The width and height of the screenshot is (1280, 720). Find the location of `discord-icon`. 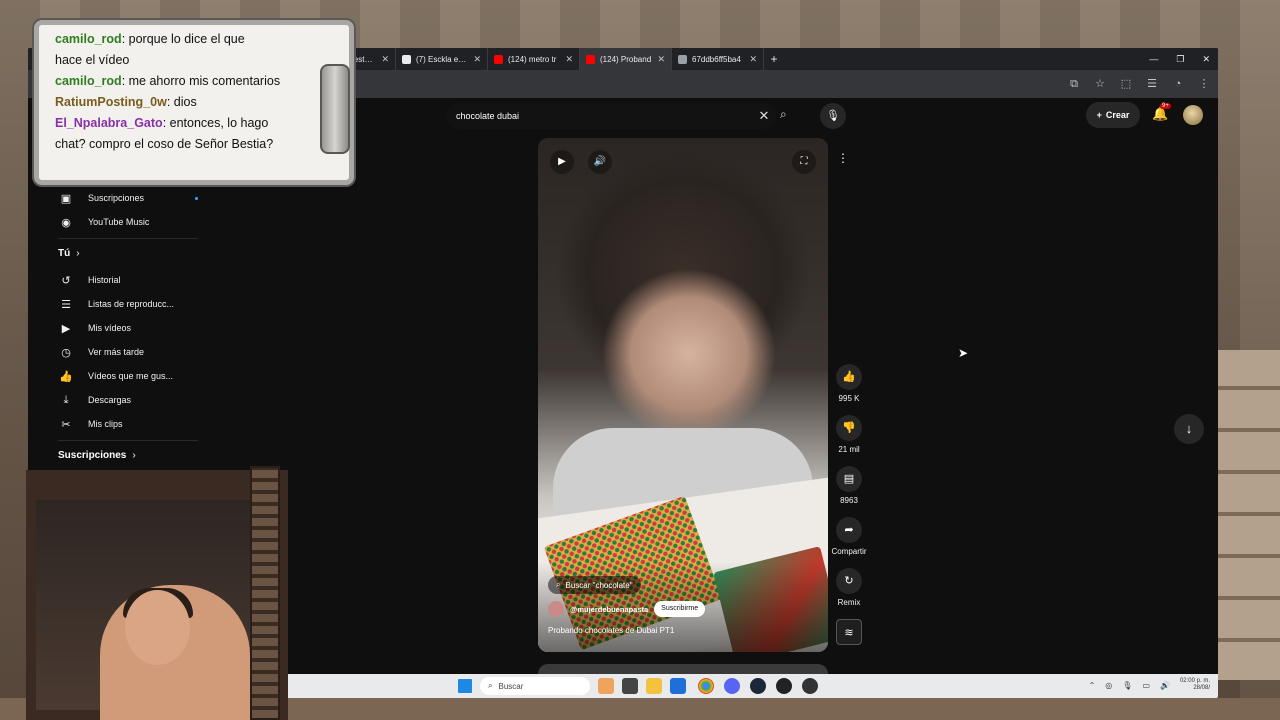

discord-icon is located at coordinates (732, 686).